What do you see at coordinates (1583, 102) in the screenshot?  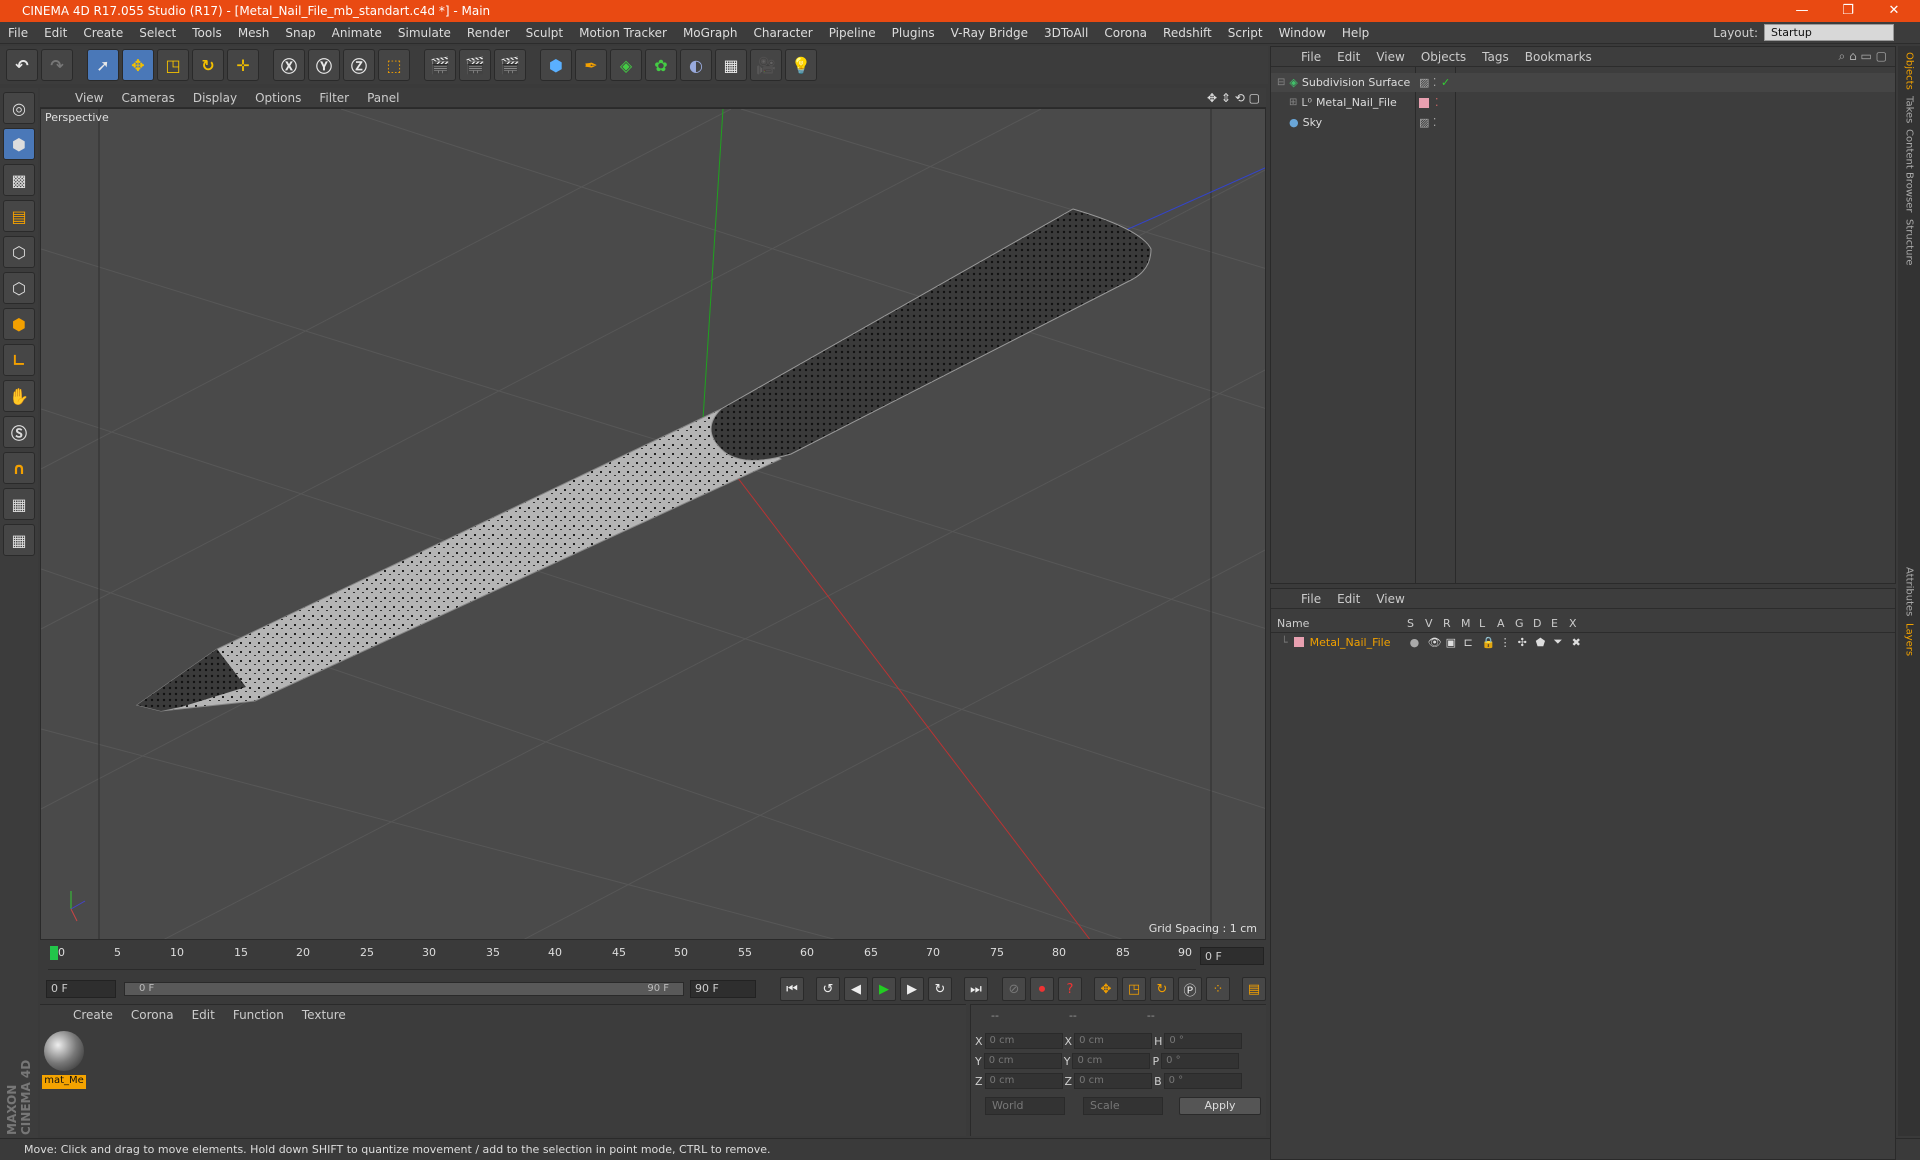 I see `object-row: ⊞ L⁰ Metal_Nail_File ⁚` at bounding box center [1583, 102].